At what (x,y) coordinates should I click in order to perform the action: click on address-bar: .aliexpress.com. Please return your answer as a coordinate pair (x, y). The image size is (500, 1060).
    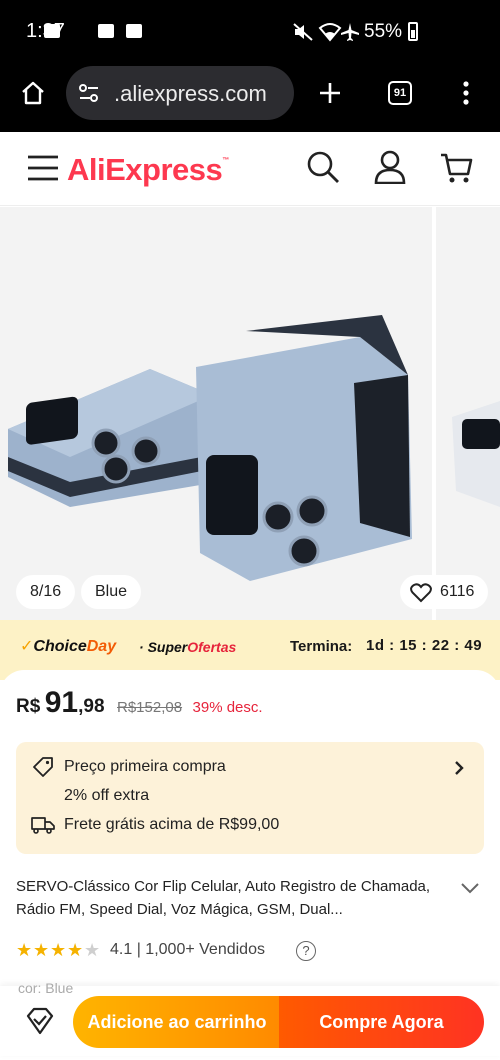
    Looking at the image, I should click on (180, 93).